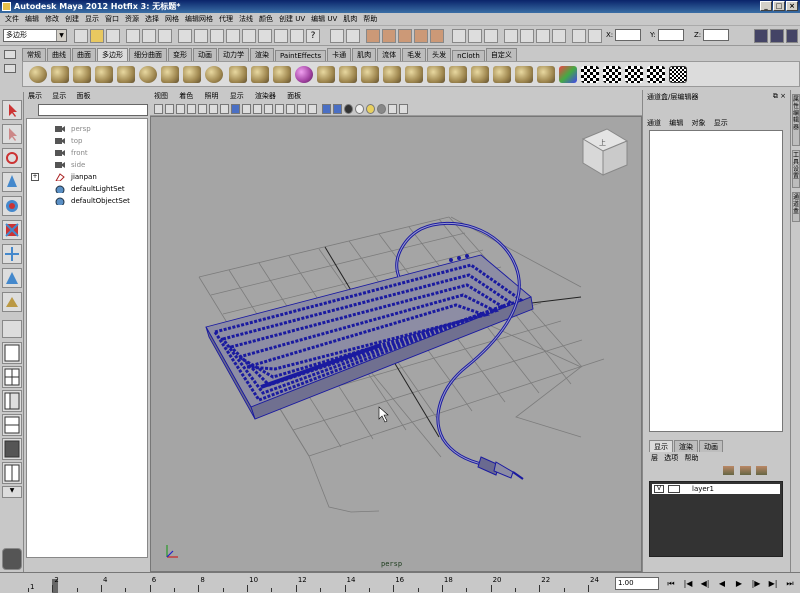 The image size is (800, 593). I want to click on history-input-icon, so click(459, 36).